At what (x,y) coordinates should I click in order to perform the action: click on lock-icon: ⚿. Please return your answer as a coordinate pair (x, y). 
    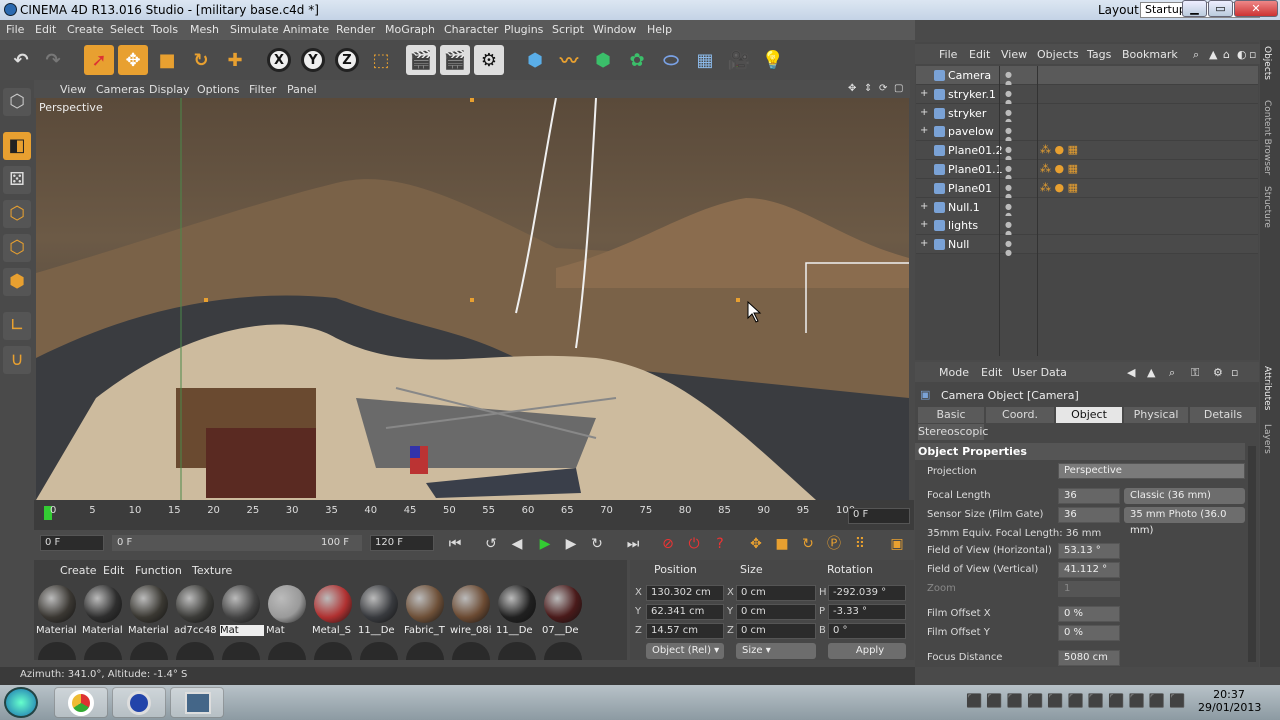
    Looking at the image, I should click on (1195, 373).